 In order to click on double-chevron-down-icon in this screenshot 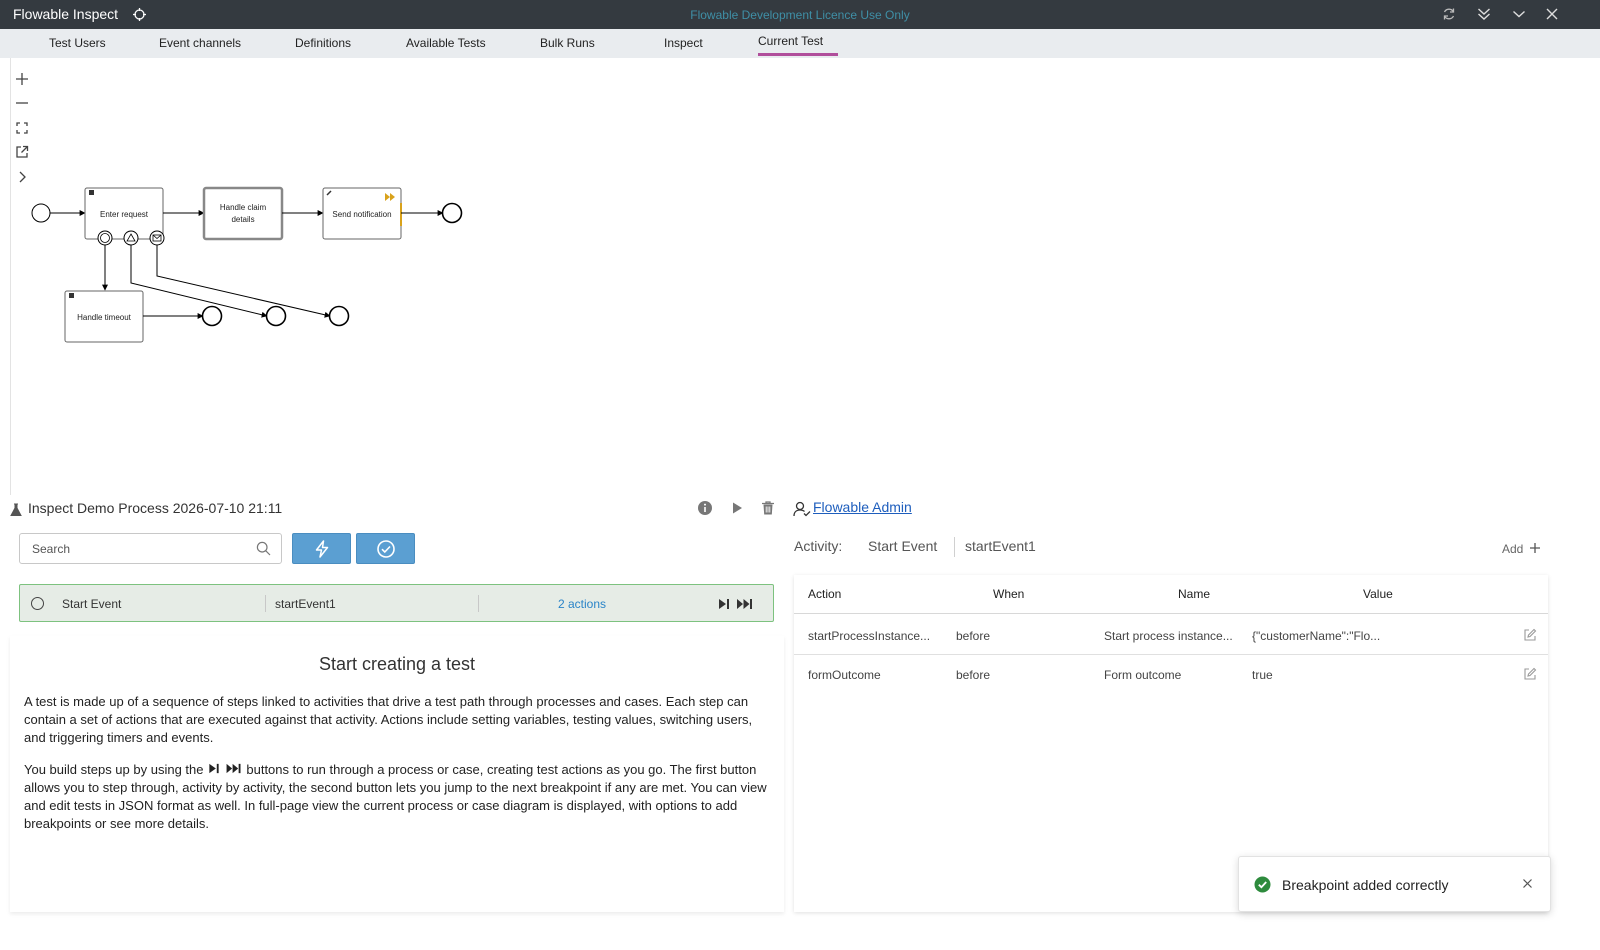, I will do `click(1484, 14)`.